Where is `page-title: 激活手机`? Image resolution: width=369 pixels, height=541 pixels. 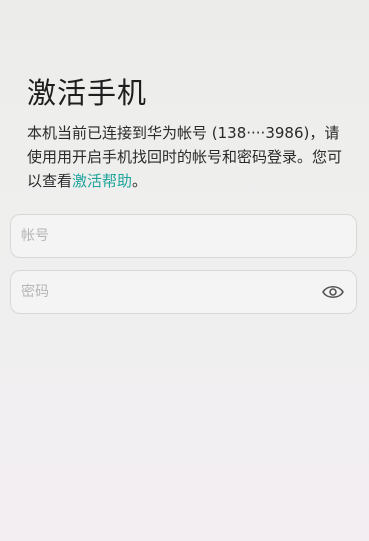
page-title: 激活手机 is located at coordinates (87, 93).